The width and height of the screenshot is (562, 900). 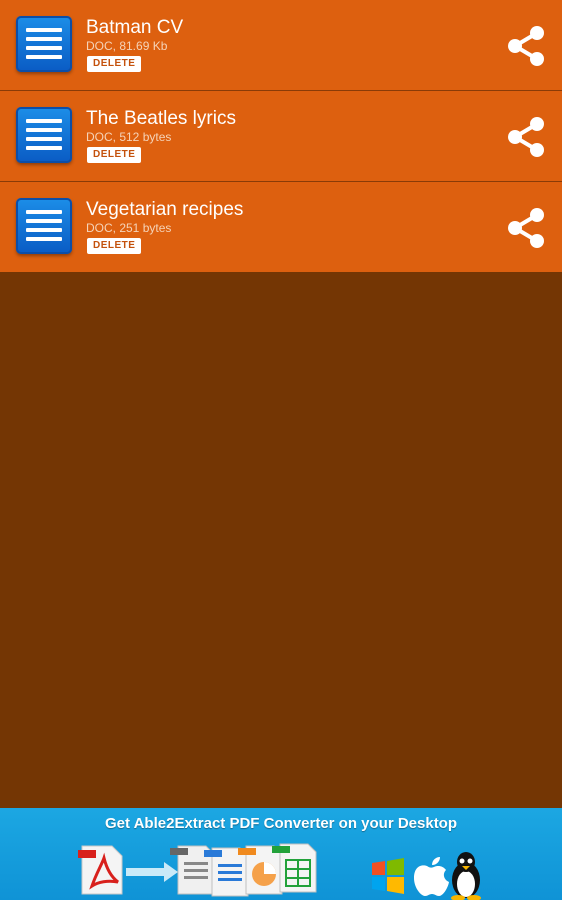 I want to click on file-meta: DOC, 251 bytes, so click(x=129, y=228).